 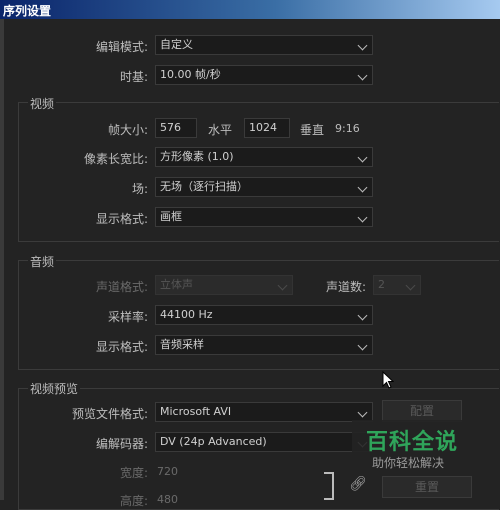 I want to click on fields-label: 场:, so click(x=139, y=189).